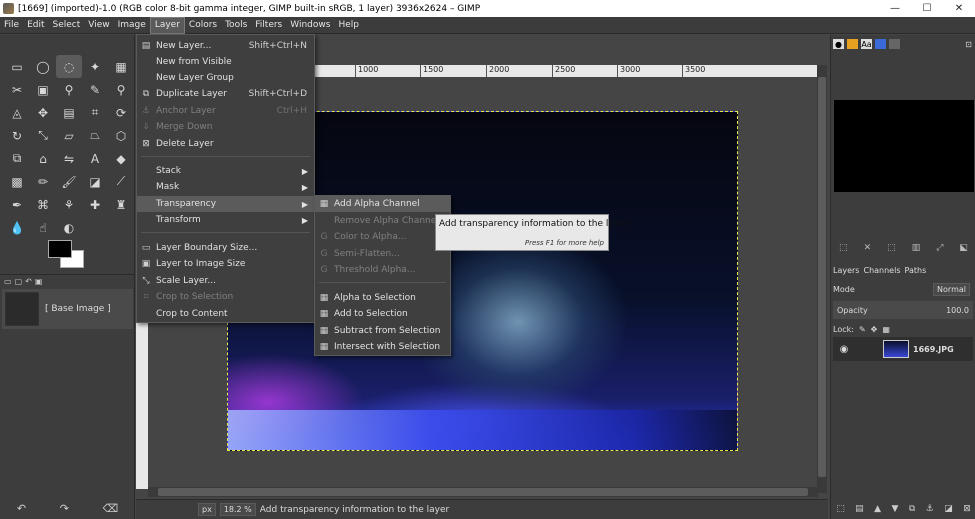 The image size is (975, 519). Describe the element at coordinates (67, 25) in the screenshot. I see `menu-select: Select` at that location.